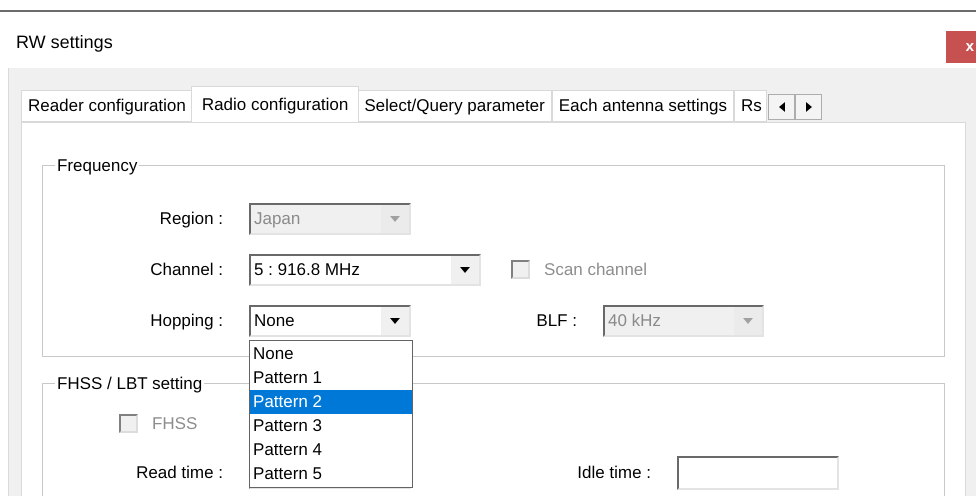  Describe the element at coordinates (556, 321) in the screenshot. I see `field-label: BLF :` at that location.